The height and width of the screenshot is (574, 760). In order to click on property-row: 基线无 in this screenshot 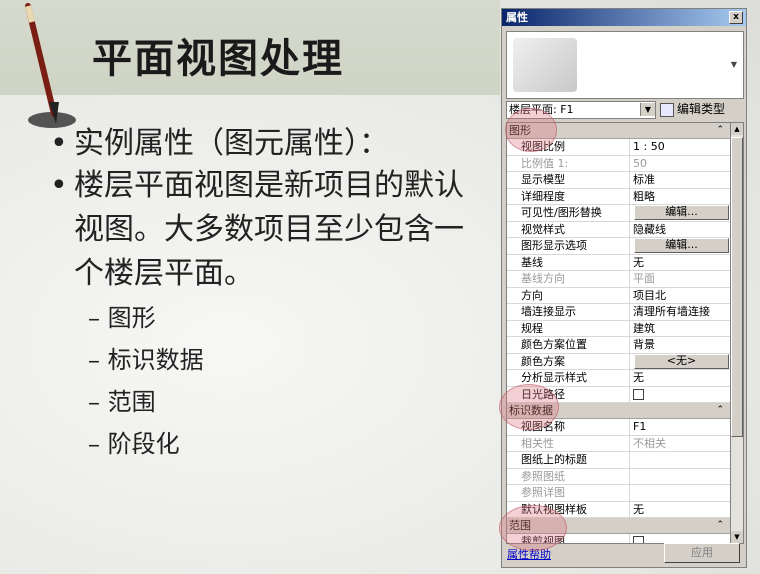, I will do `click(618, 262)`.